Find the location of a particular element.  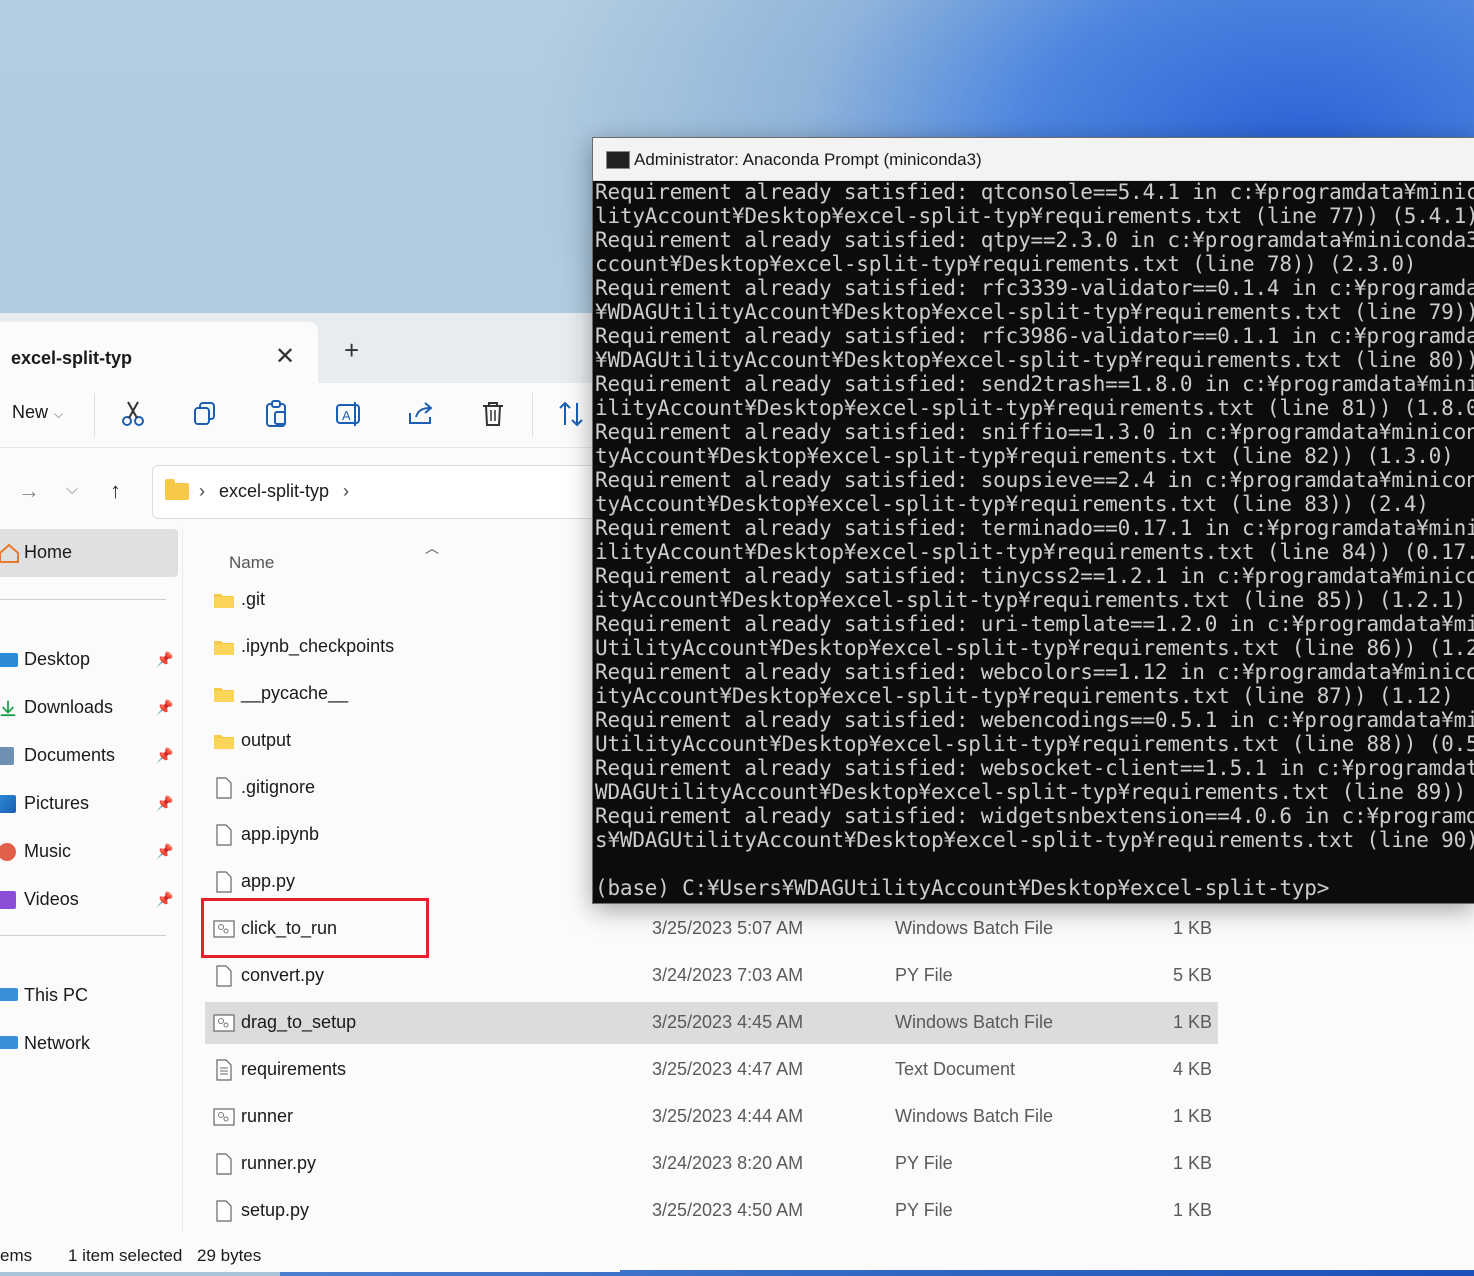

sidebar-item-downloads: Downloads 📌 is located at coordinates (89, 707).